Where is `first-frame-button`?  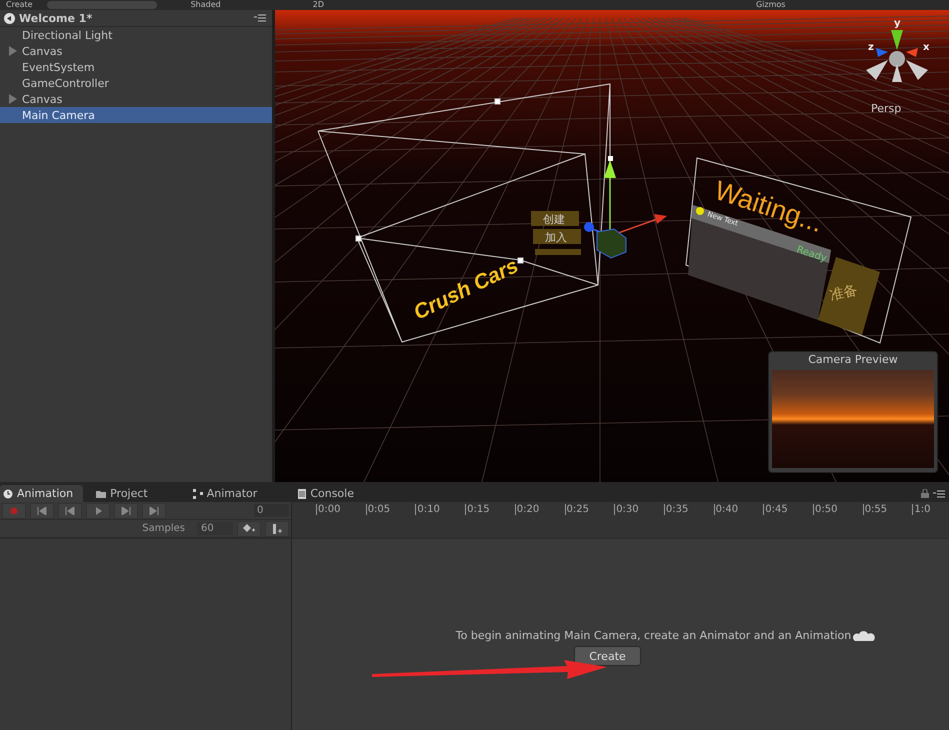
first-frame-button is located at coordinates (42, 510).